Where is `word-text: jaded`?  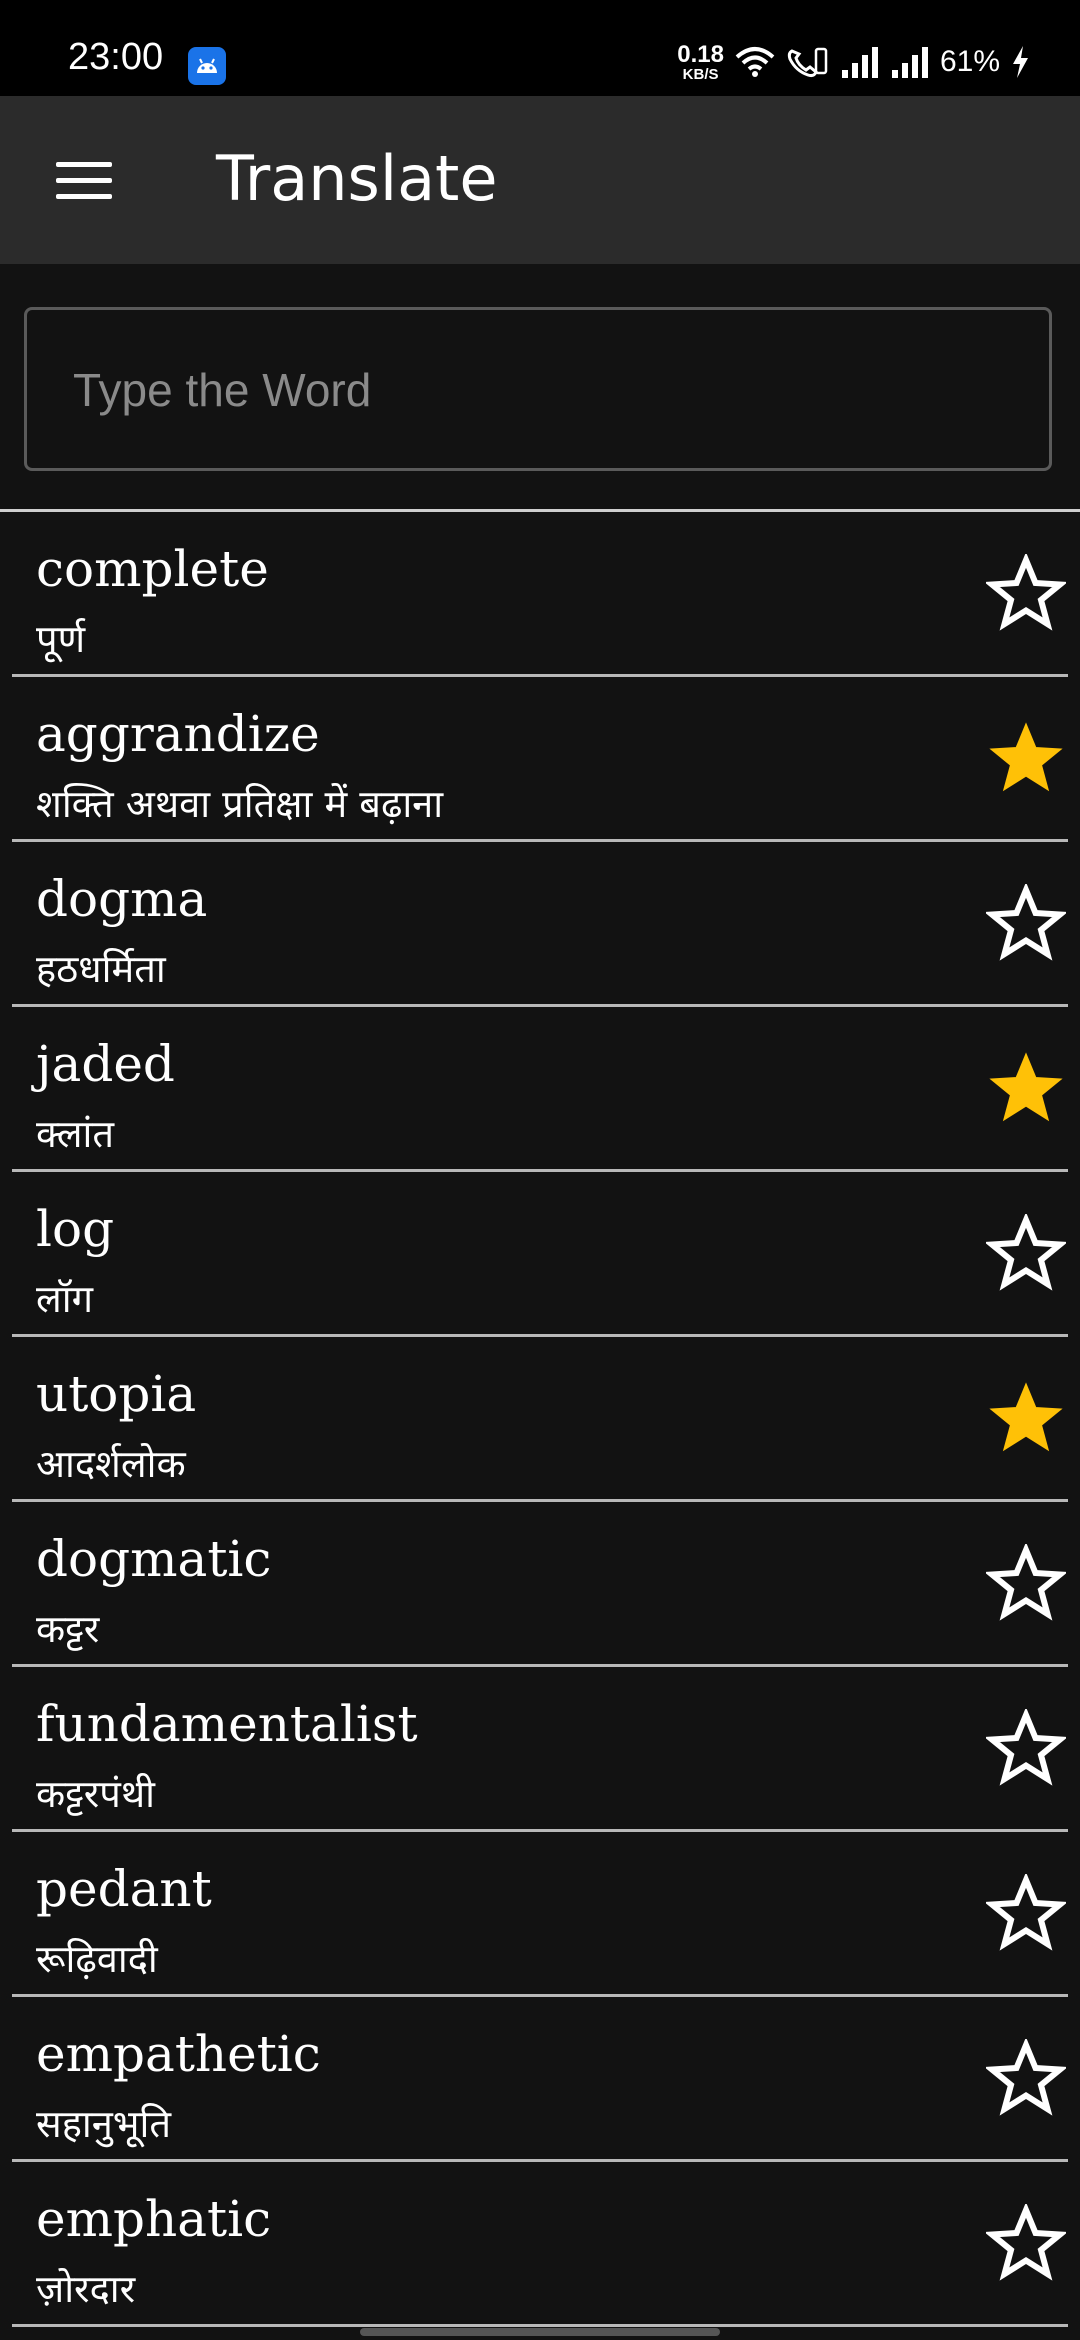 word-text: jaded is located at coordinates (105, 1064).